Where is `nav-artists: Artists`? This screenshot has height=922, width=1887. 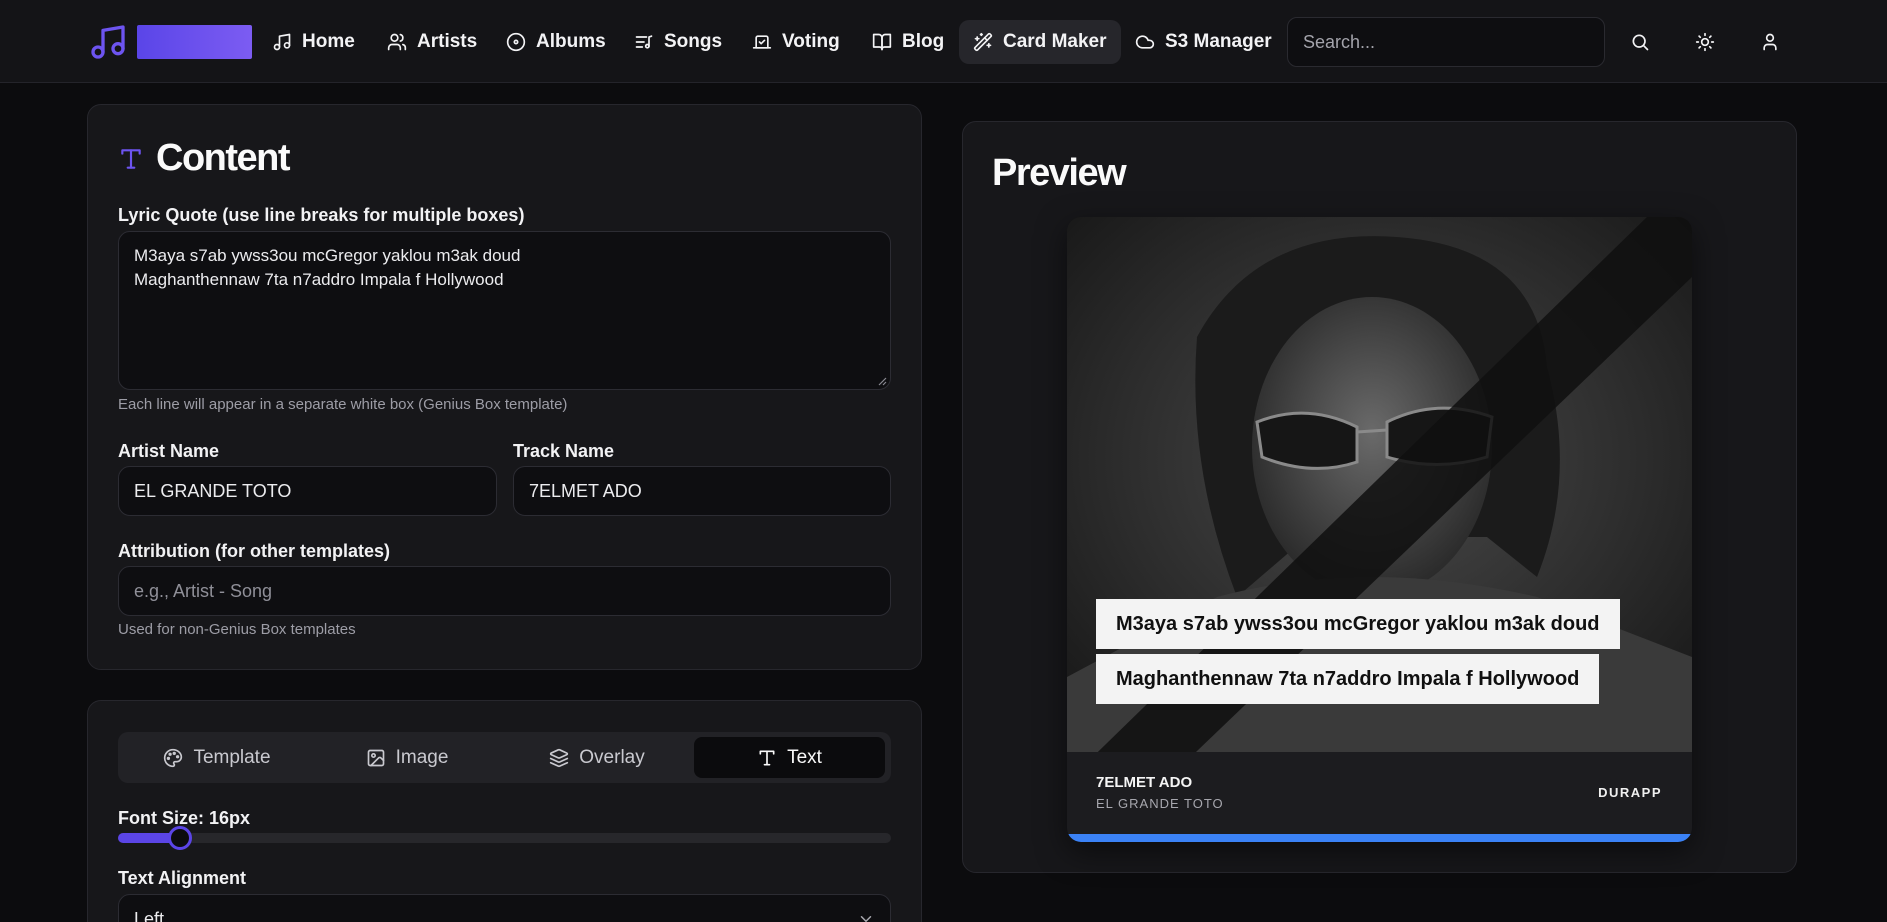 nav-artists: Artists is located at coordinates (432, 42).